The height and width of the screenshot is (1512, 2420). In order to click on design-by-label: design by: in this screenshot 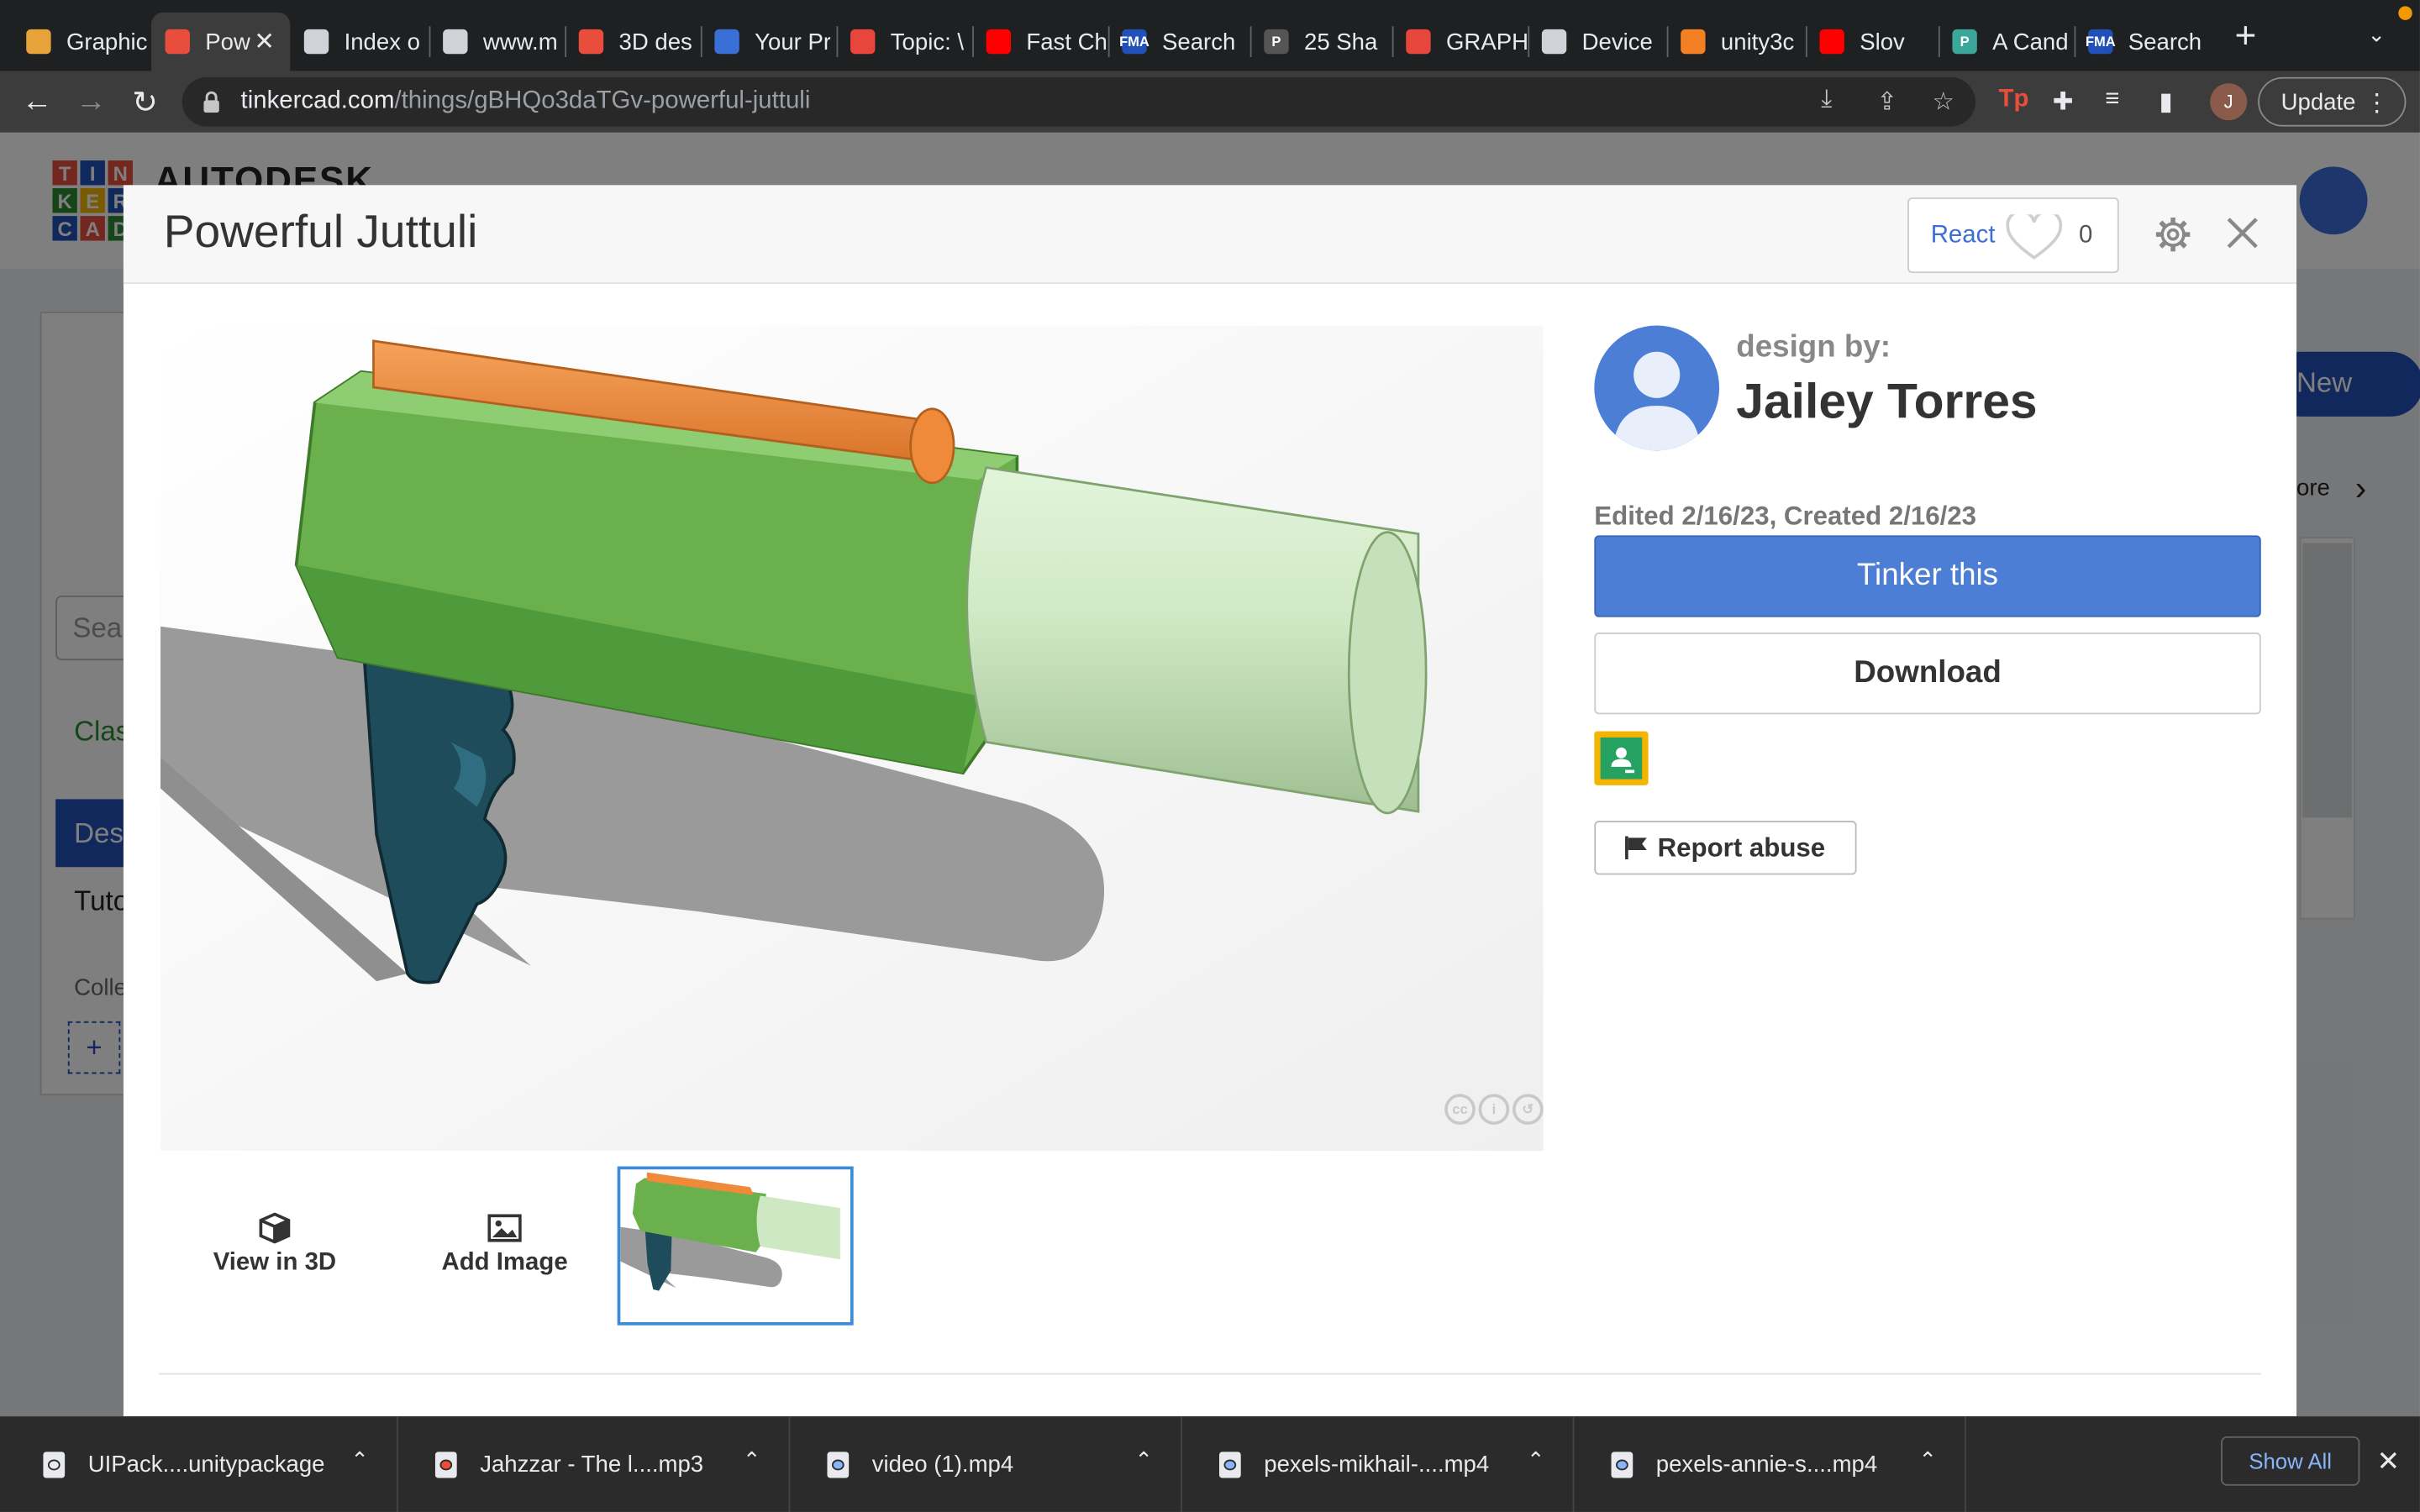, I will do `click(1813, 347)`.